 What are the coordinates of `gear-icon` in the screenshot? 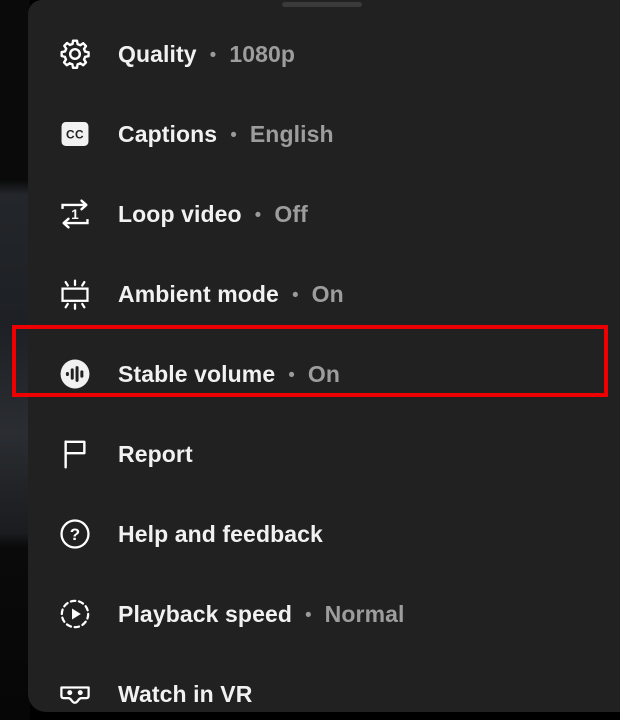 It's located at (75, 54).